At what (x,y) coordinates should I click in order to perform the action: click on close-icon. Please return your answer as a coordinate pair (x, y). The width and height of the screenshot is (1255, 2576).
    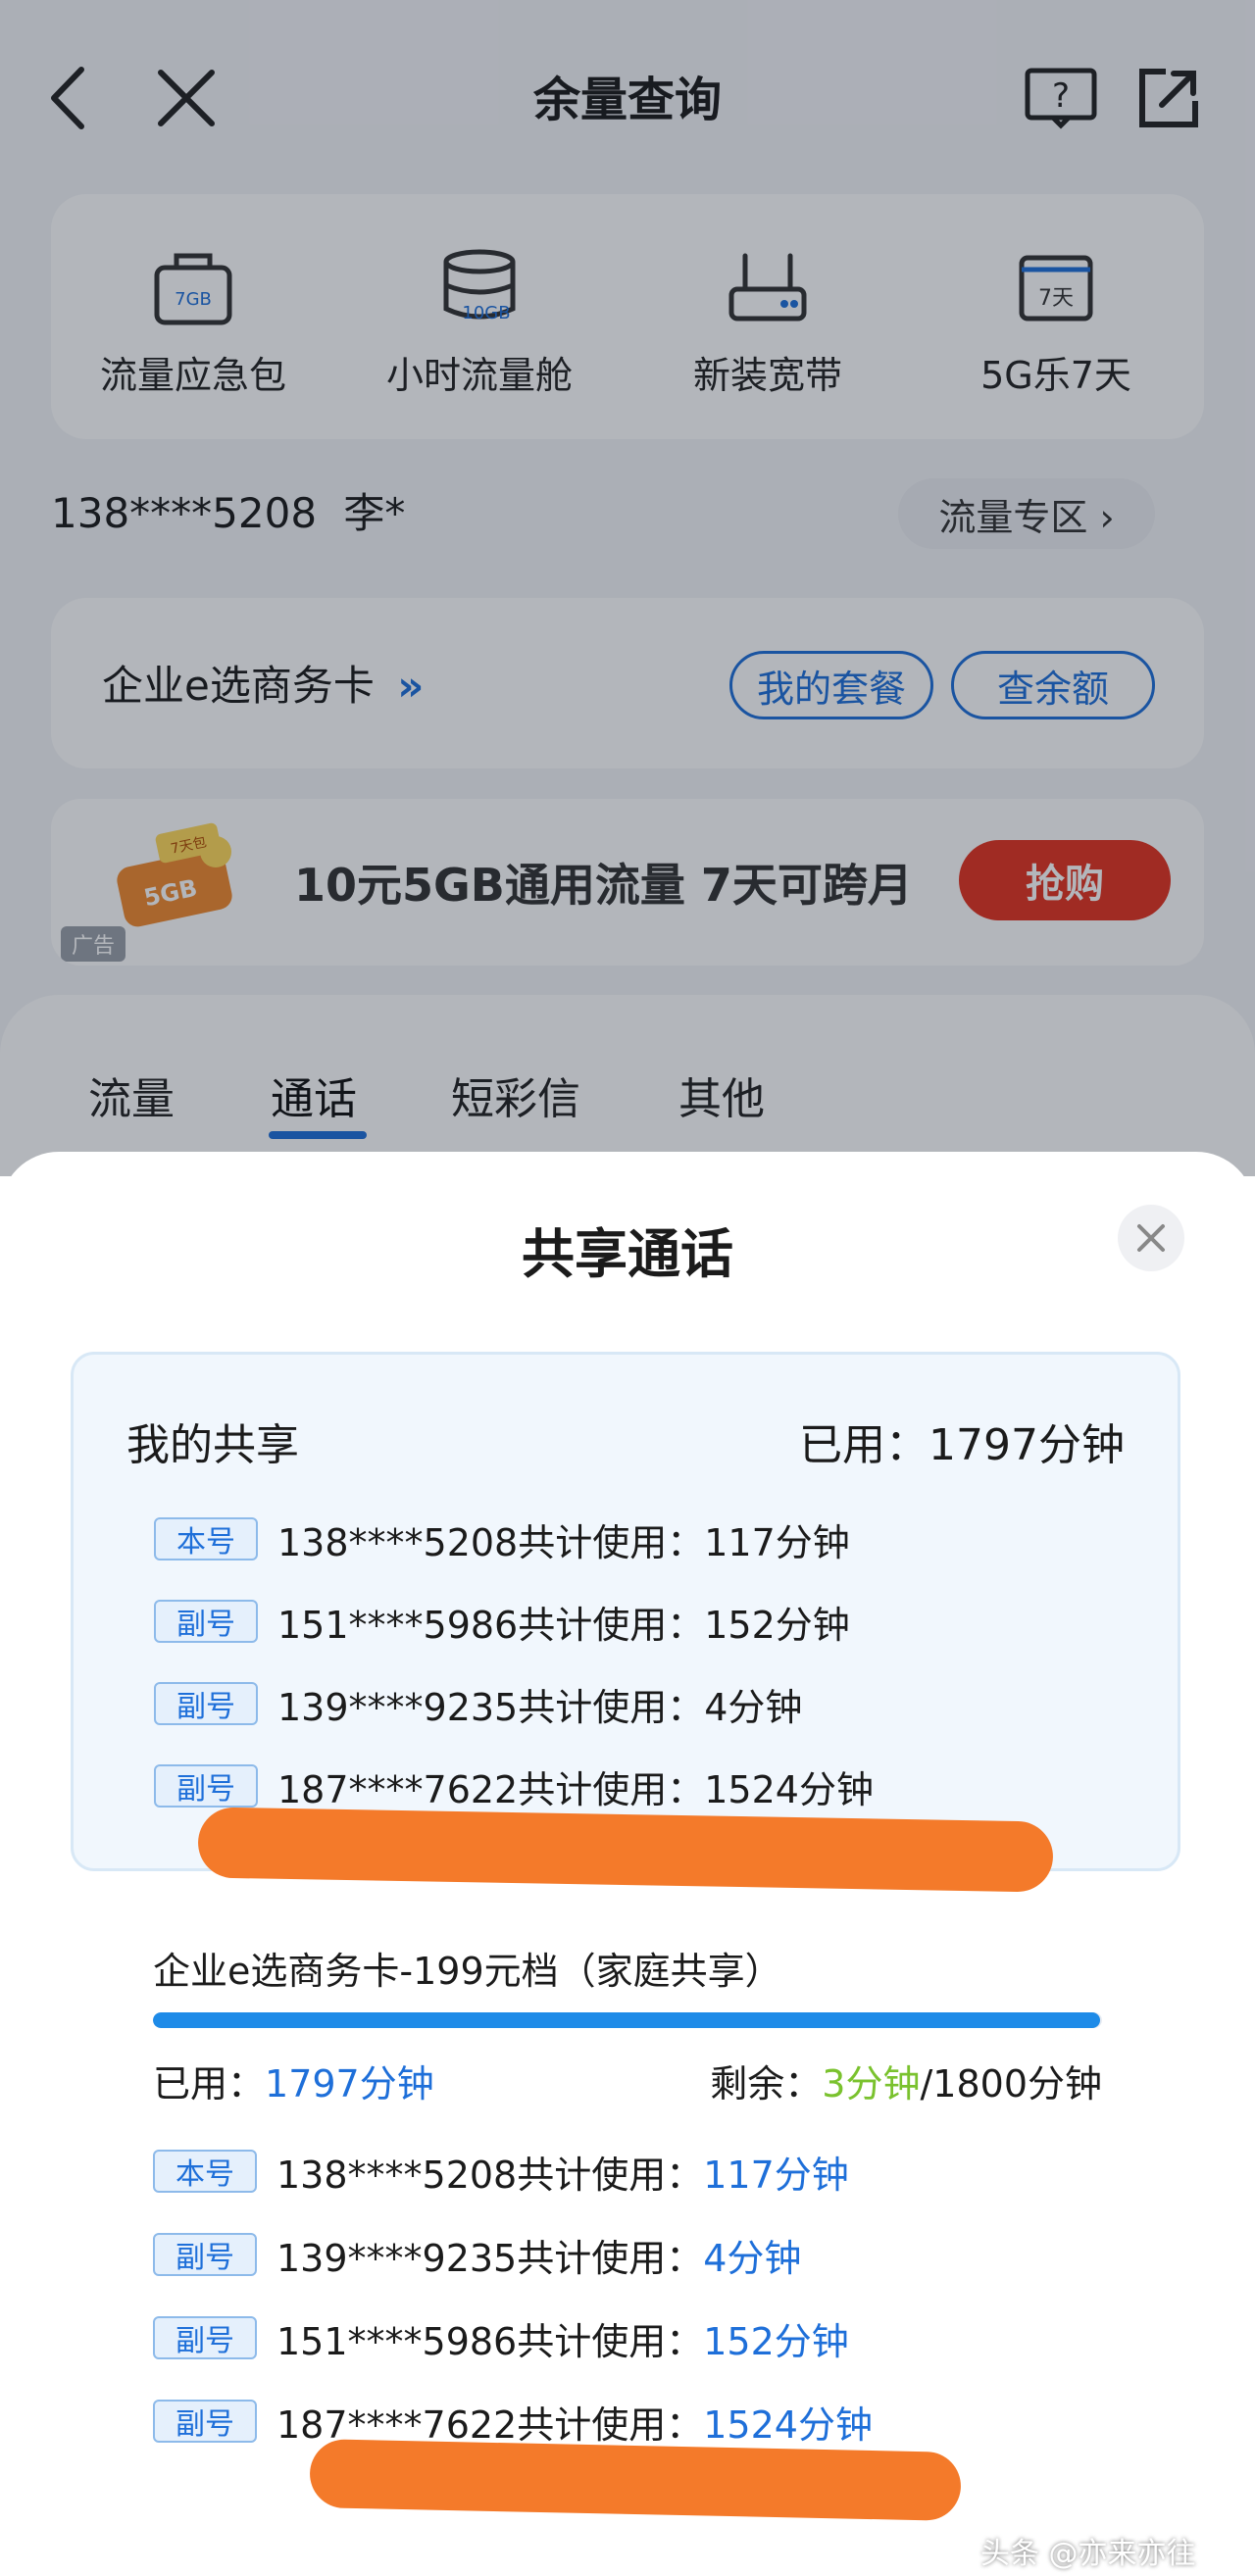
    Looking at the image, I should click on (1151, 1238).